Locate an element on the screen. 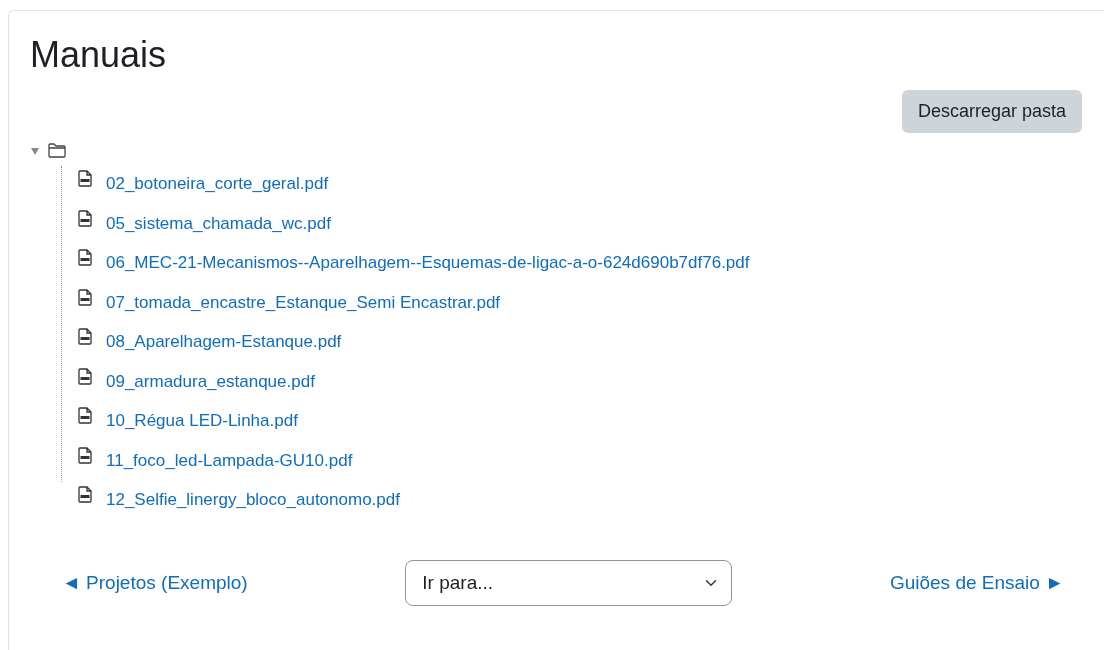 Image resolution: width=1104 pixels, height=650 pixels. expand-toggle-icon is located at coordinates (35, 150).